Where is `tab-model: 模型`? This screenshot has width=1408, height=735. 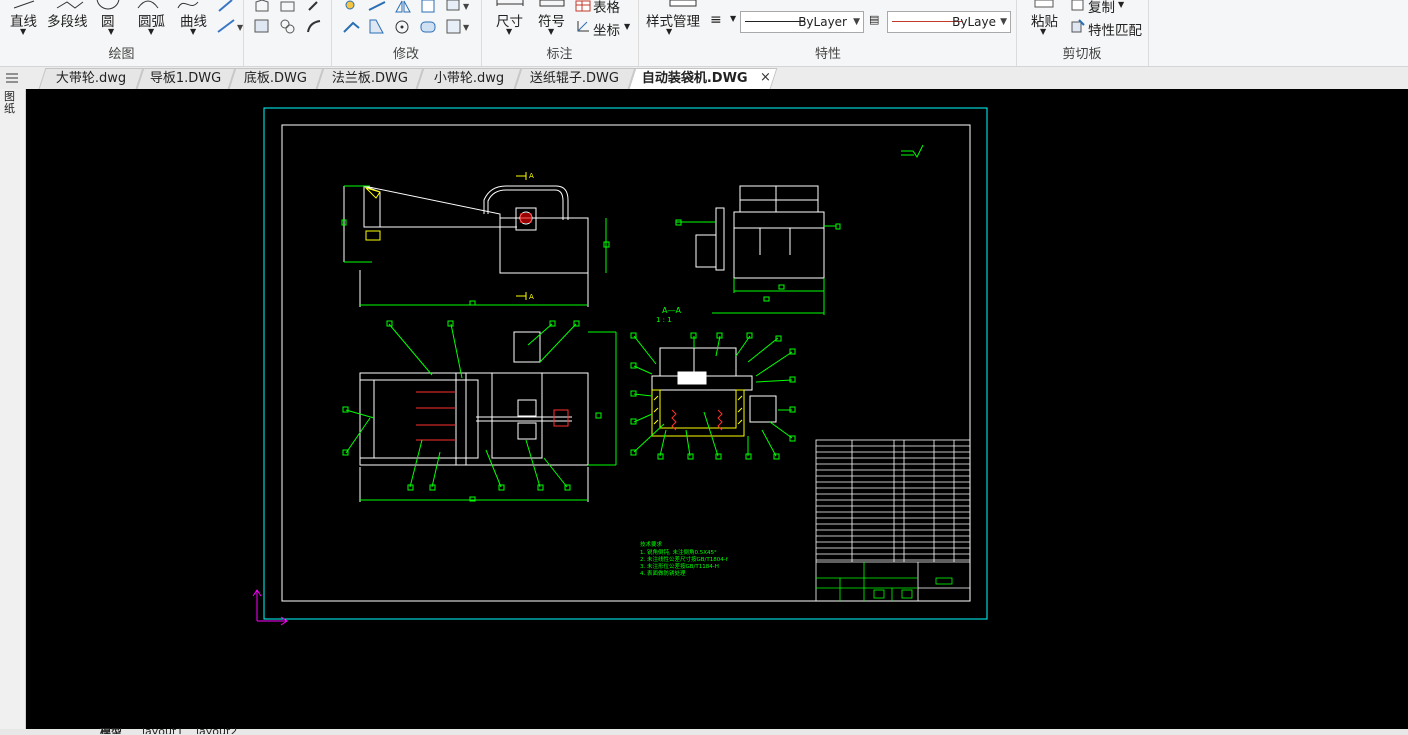
tab-model: 模型 is located at coordinates (111, 731).